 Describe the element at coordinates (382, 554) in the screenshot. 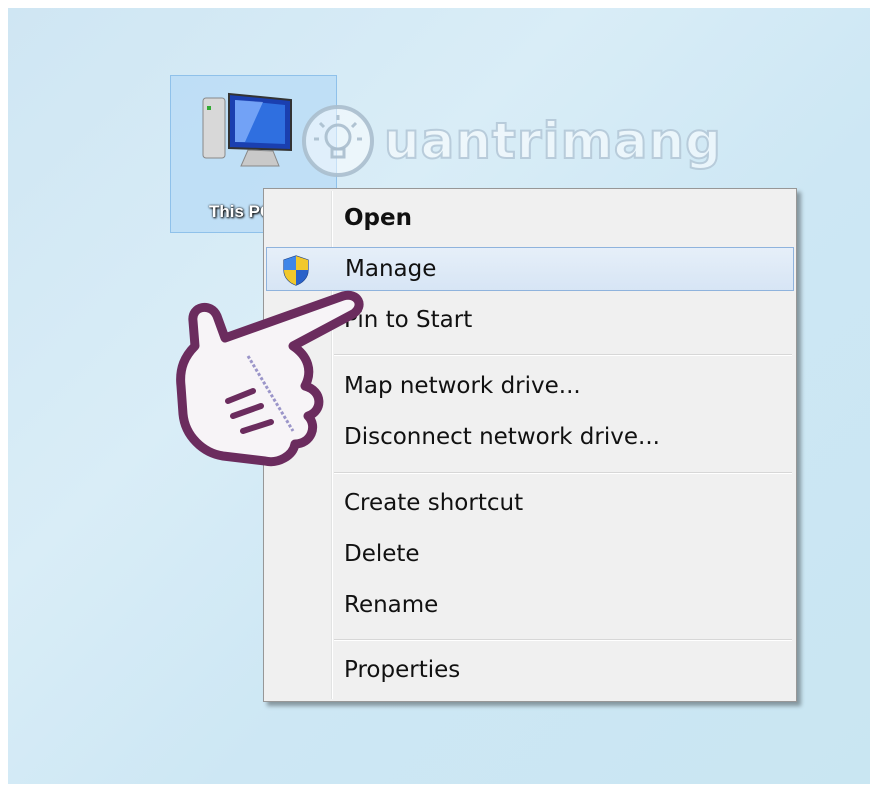

I see `menu-item-label: Delete` at that location.